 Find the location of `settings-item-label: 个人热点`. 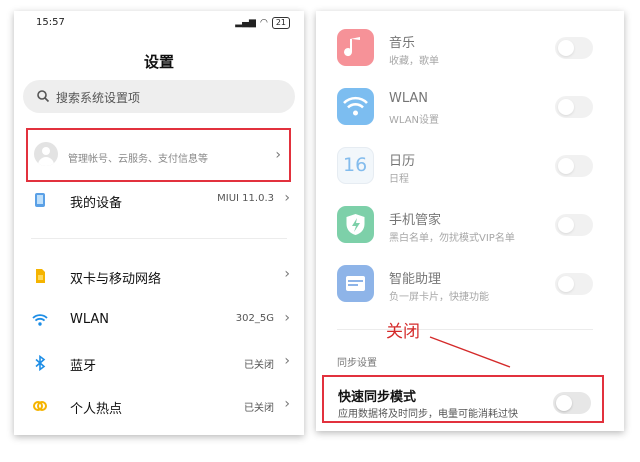

settings-item-label: 个人热点 is located at coordinates (96, 409).